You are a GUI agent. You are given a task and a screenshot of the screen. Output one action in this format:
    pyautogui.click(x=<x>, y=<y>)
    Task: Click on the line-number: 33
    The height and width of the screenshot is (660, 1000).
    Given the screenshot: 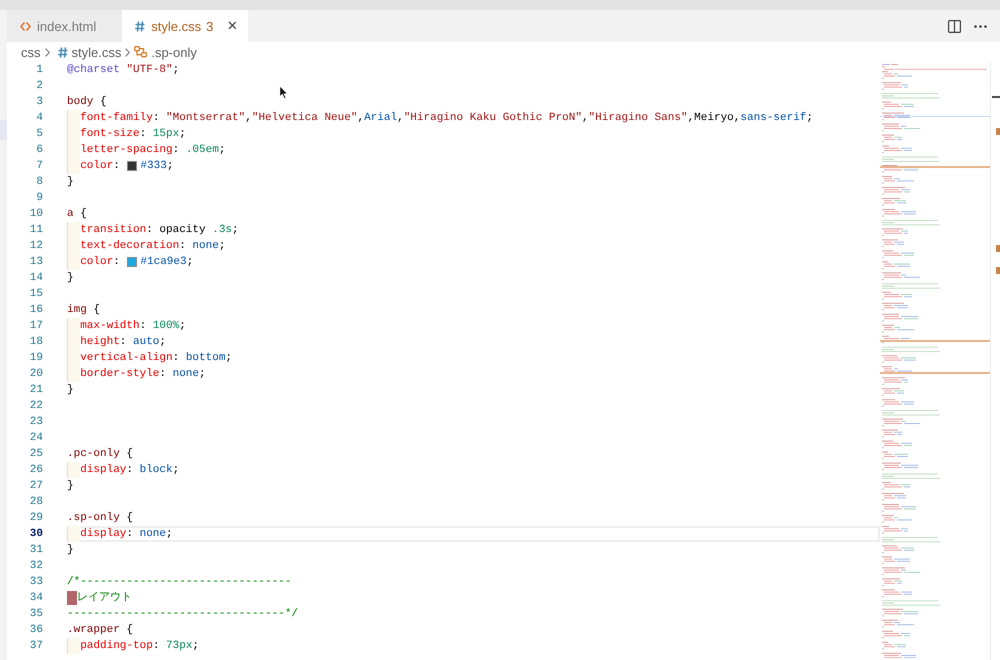 What is the action you would take?
    pyautogui.click(x=36, y=582)
    